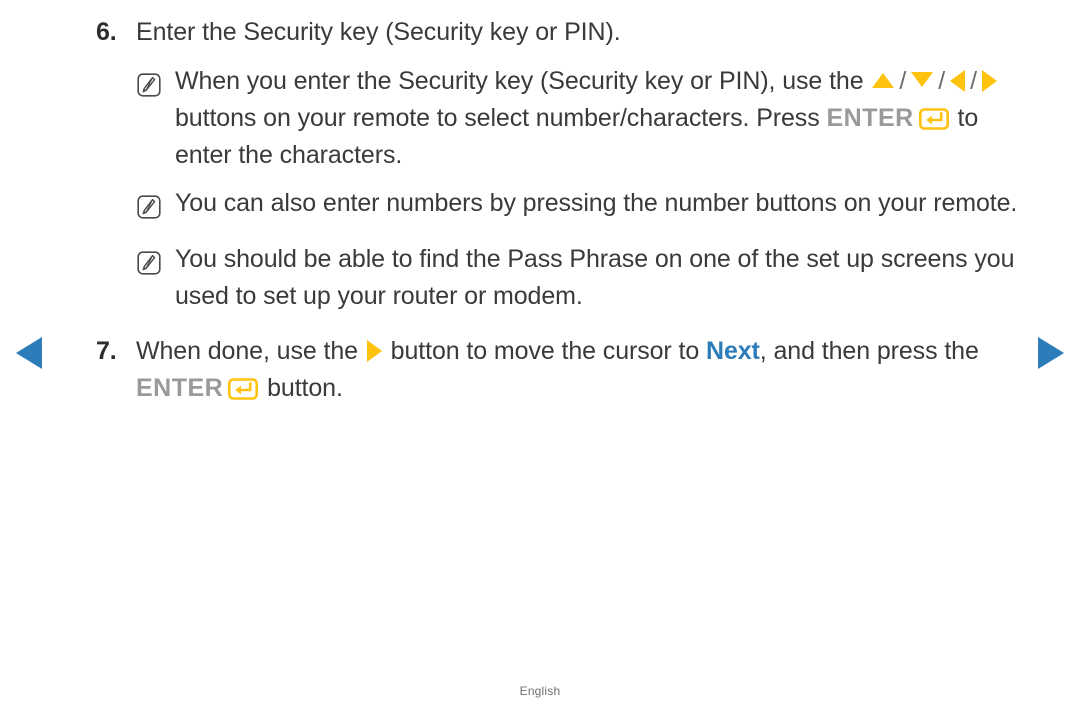  What do you see at coordinates (883, 80) in the screenshot?
I see `triangle-up-icon` at bounding box center [883, 80].